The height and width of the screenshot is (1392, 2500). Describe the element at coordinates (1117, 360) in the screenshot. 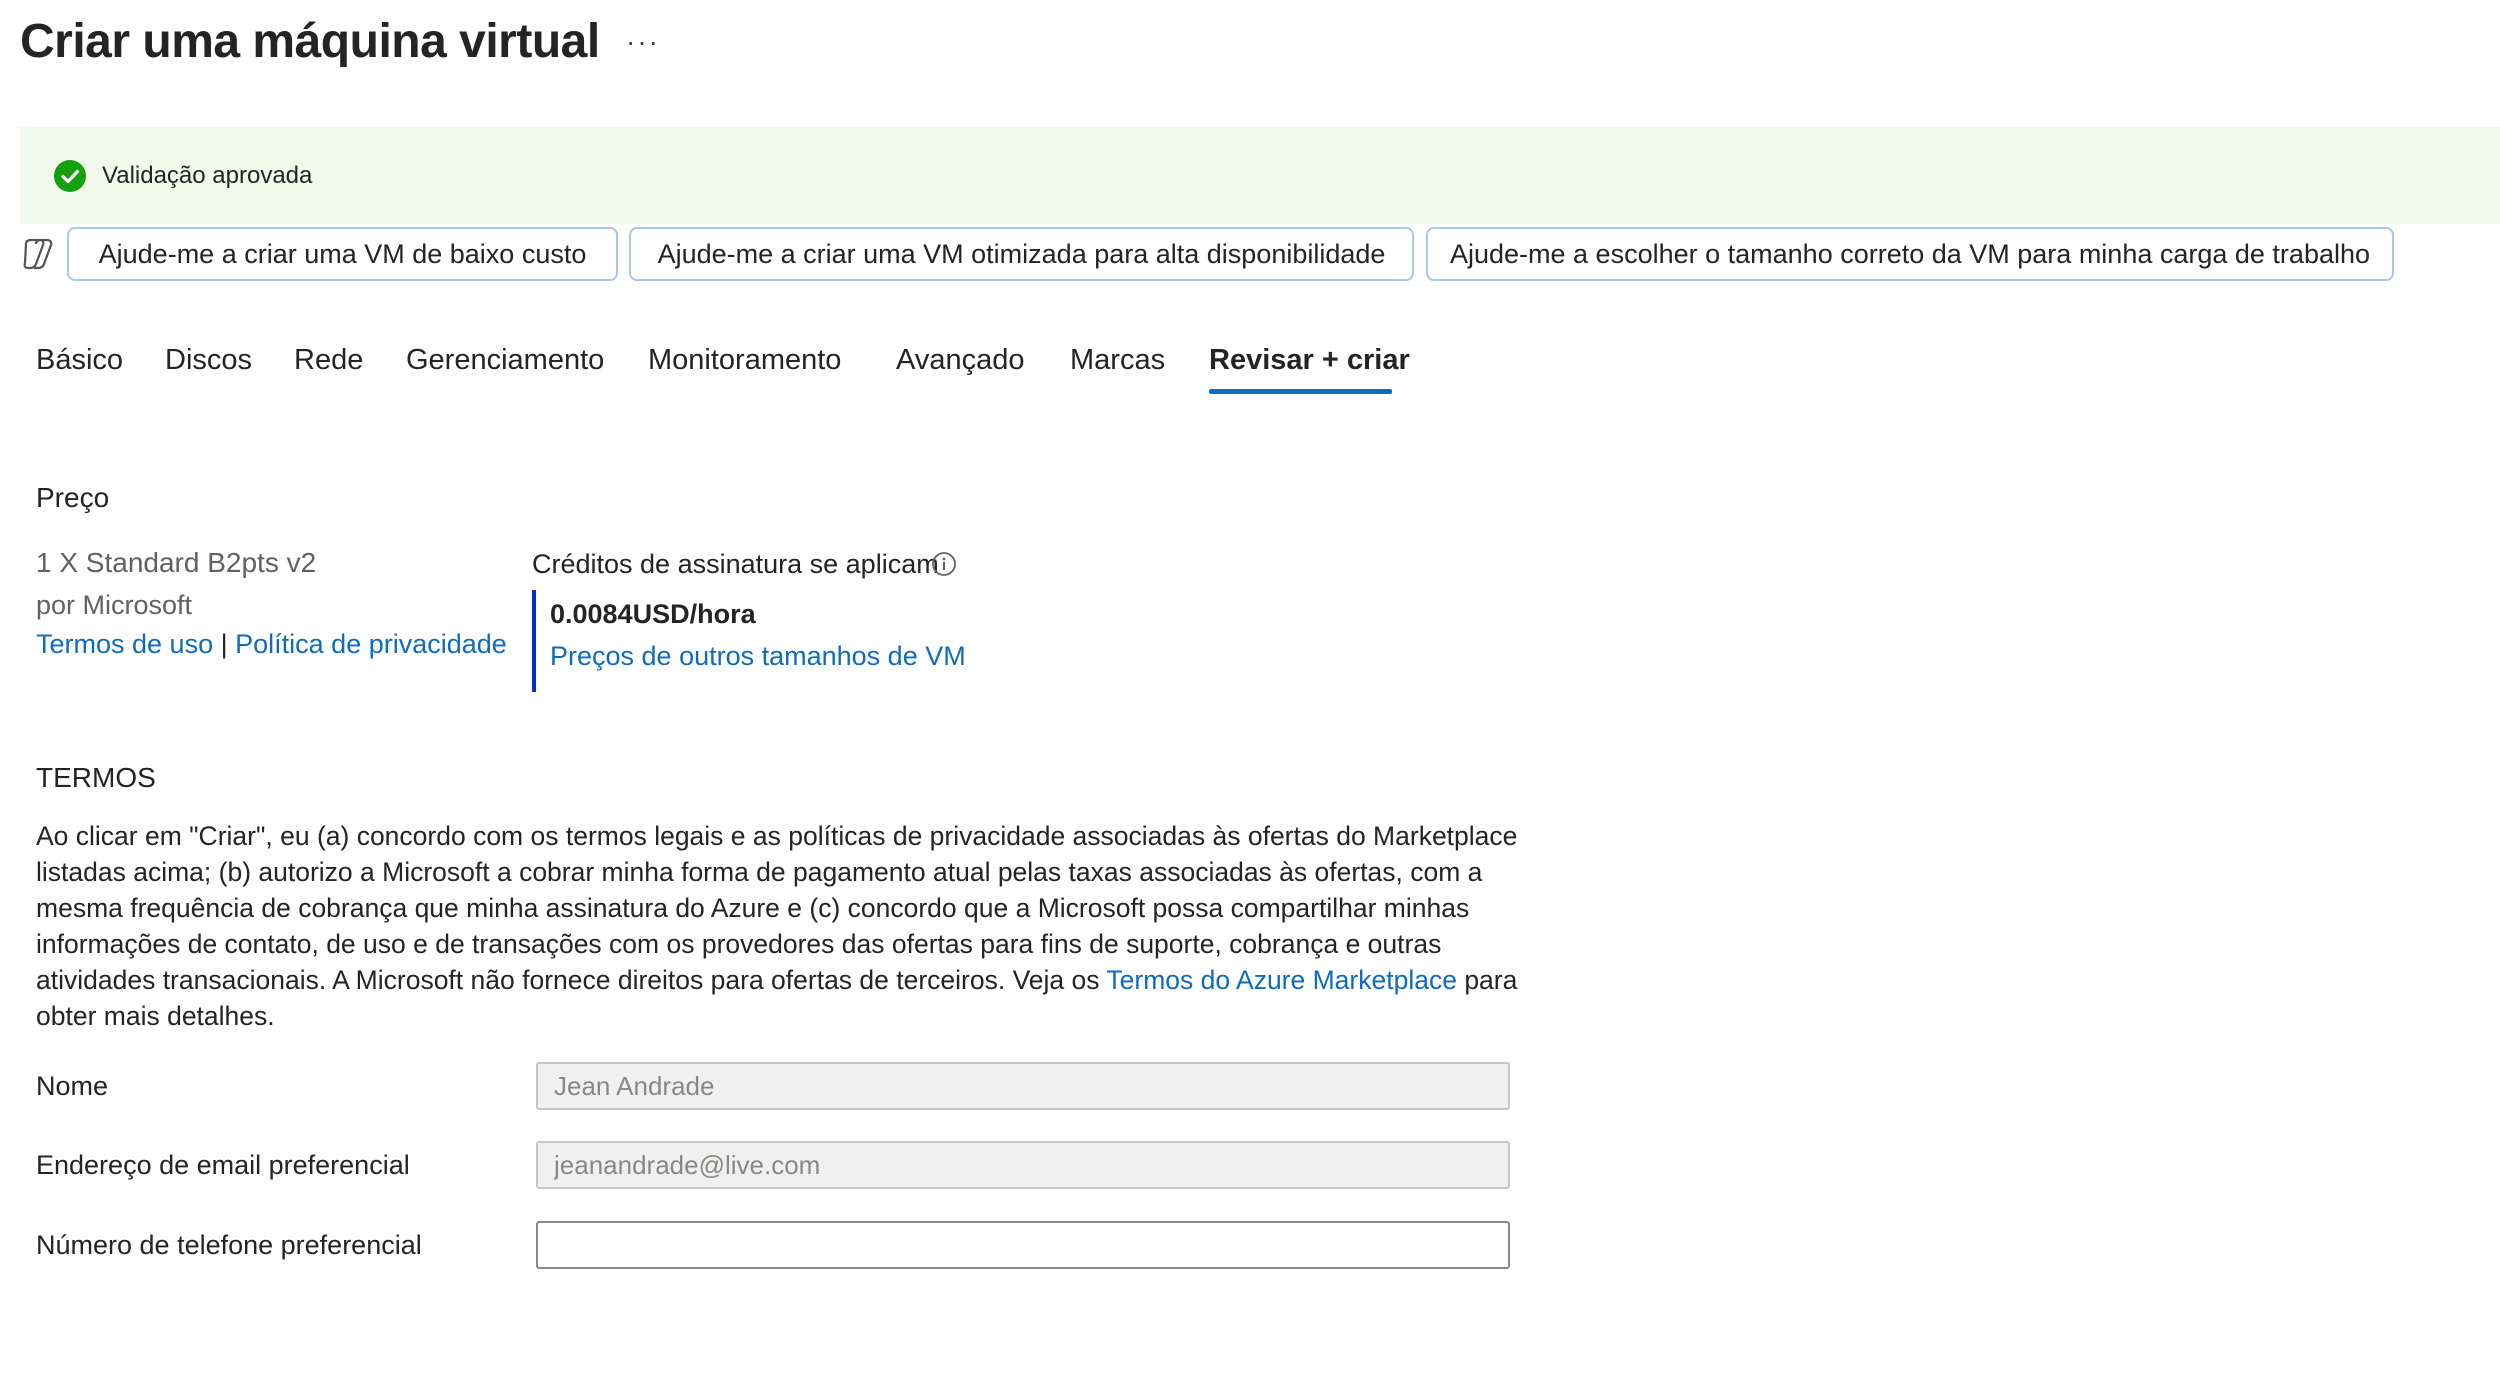

I see `tab-marcas: Marcas` at that location.